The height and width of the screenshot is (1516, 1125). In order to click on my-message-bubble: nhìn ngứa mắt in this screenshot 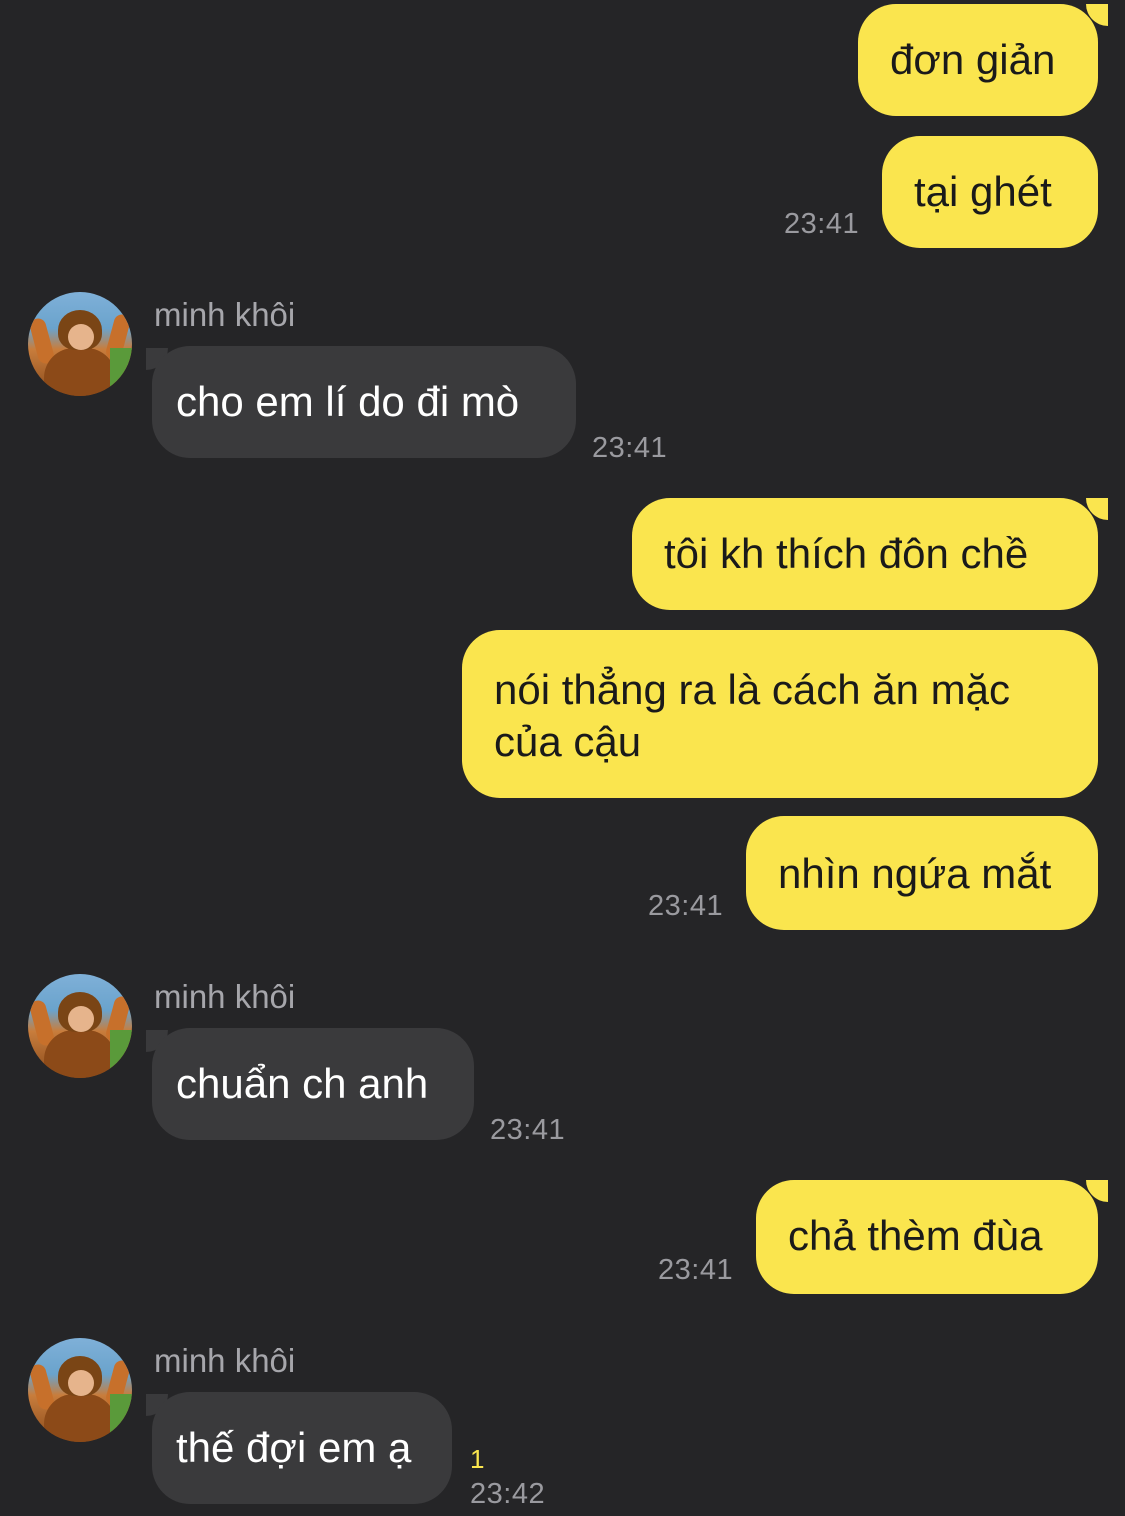, I will do `click(922, 873)`.